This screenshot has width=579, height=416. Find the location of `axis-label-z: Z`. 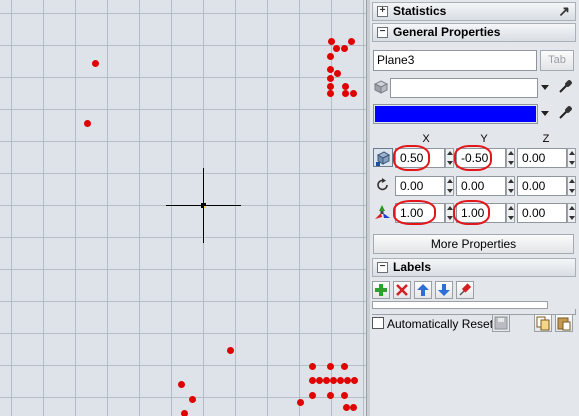

axis-label-z: Z is located at coordinates (546, 139).